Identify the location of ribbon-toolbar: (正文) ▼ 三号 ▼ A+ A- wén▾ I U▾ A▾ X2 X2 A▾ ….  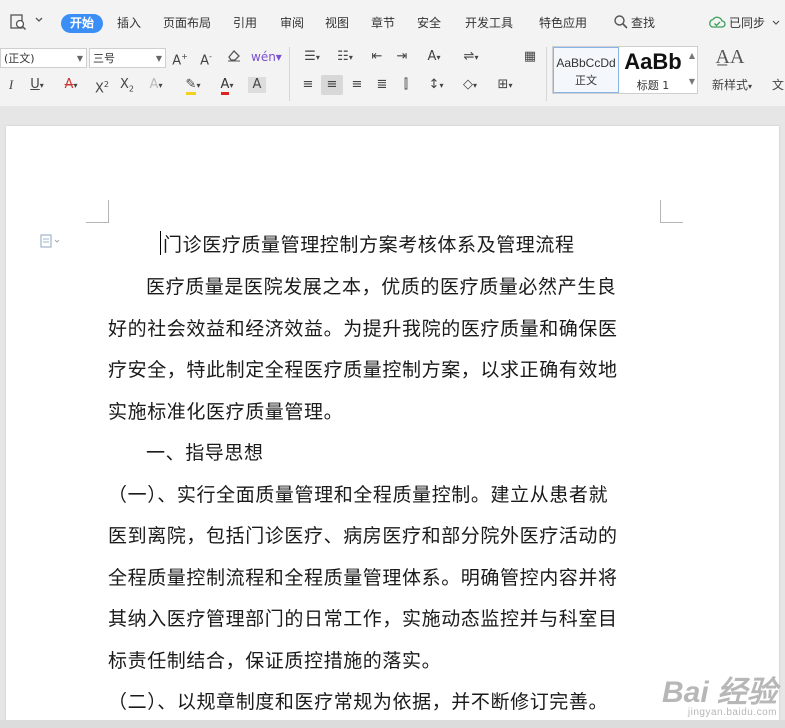
(392, 75).